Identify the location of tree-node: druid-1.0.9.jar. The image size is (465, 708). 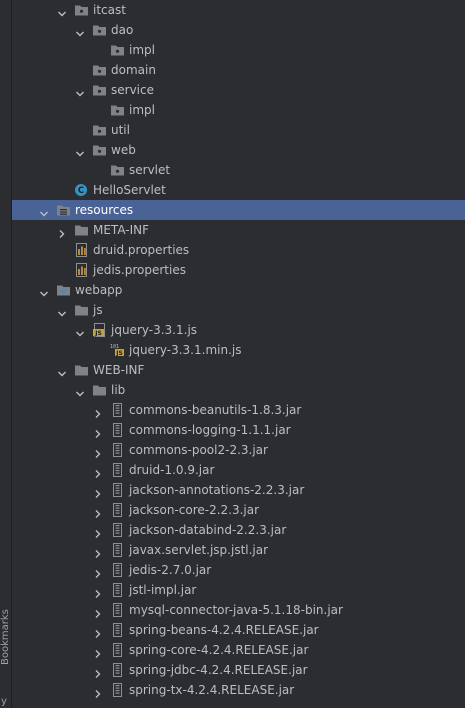
(238, 470).